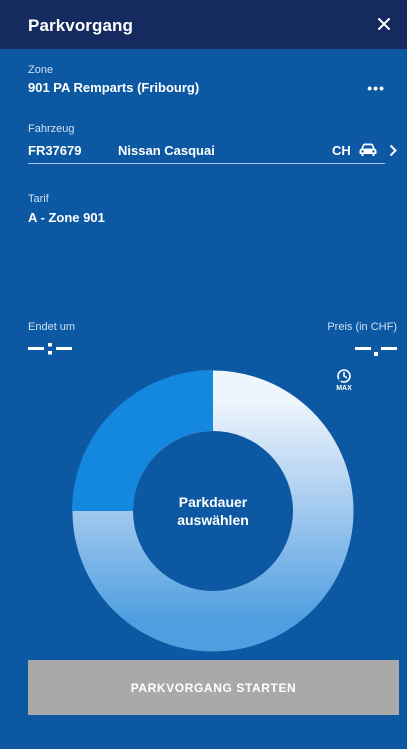 Image resolution: width=407 pixels, height=749 pixels. Describe the element at coordinates (52, 327) in the screenshot. I see `end-time-label: Endet um` at that location.